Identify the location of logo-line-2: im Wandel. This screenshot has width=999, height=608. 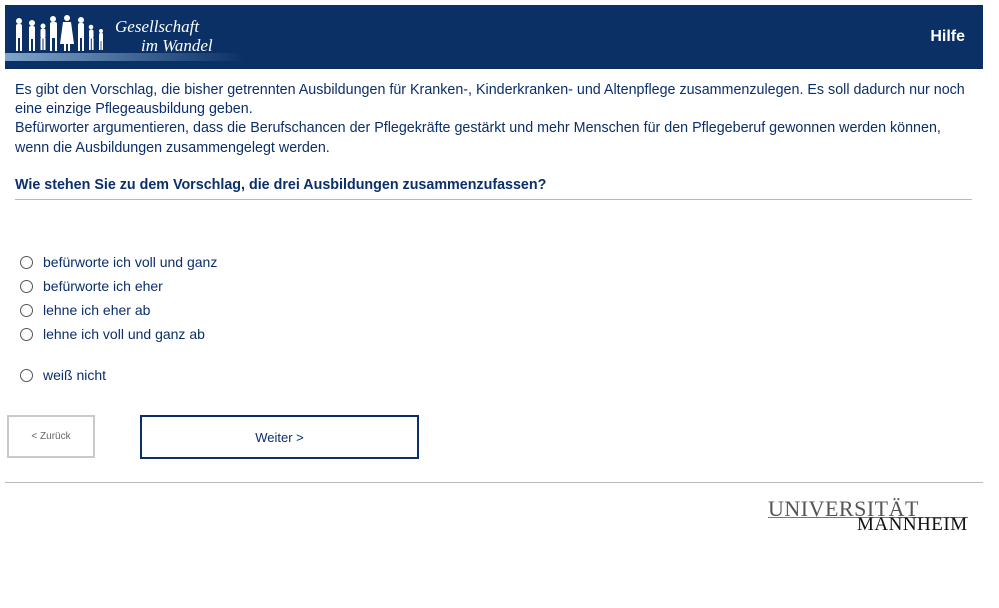
(177, 45).